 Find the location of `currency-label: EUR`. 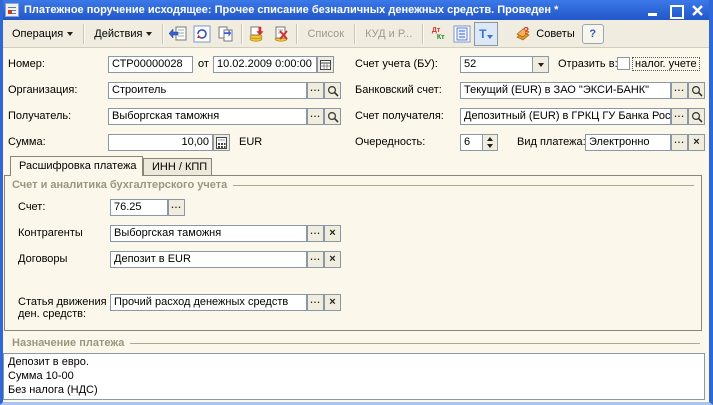

currency-label: EUR is located at coordinates (251, 142).